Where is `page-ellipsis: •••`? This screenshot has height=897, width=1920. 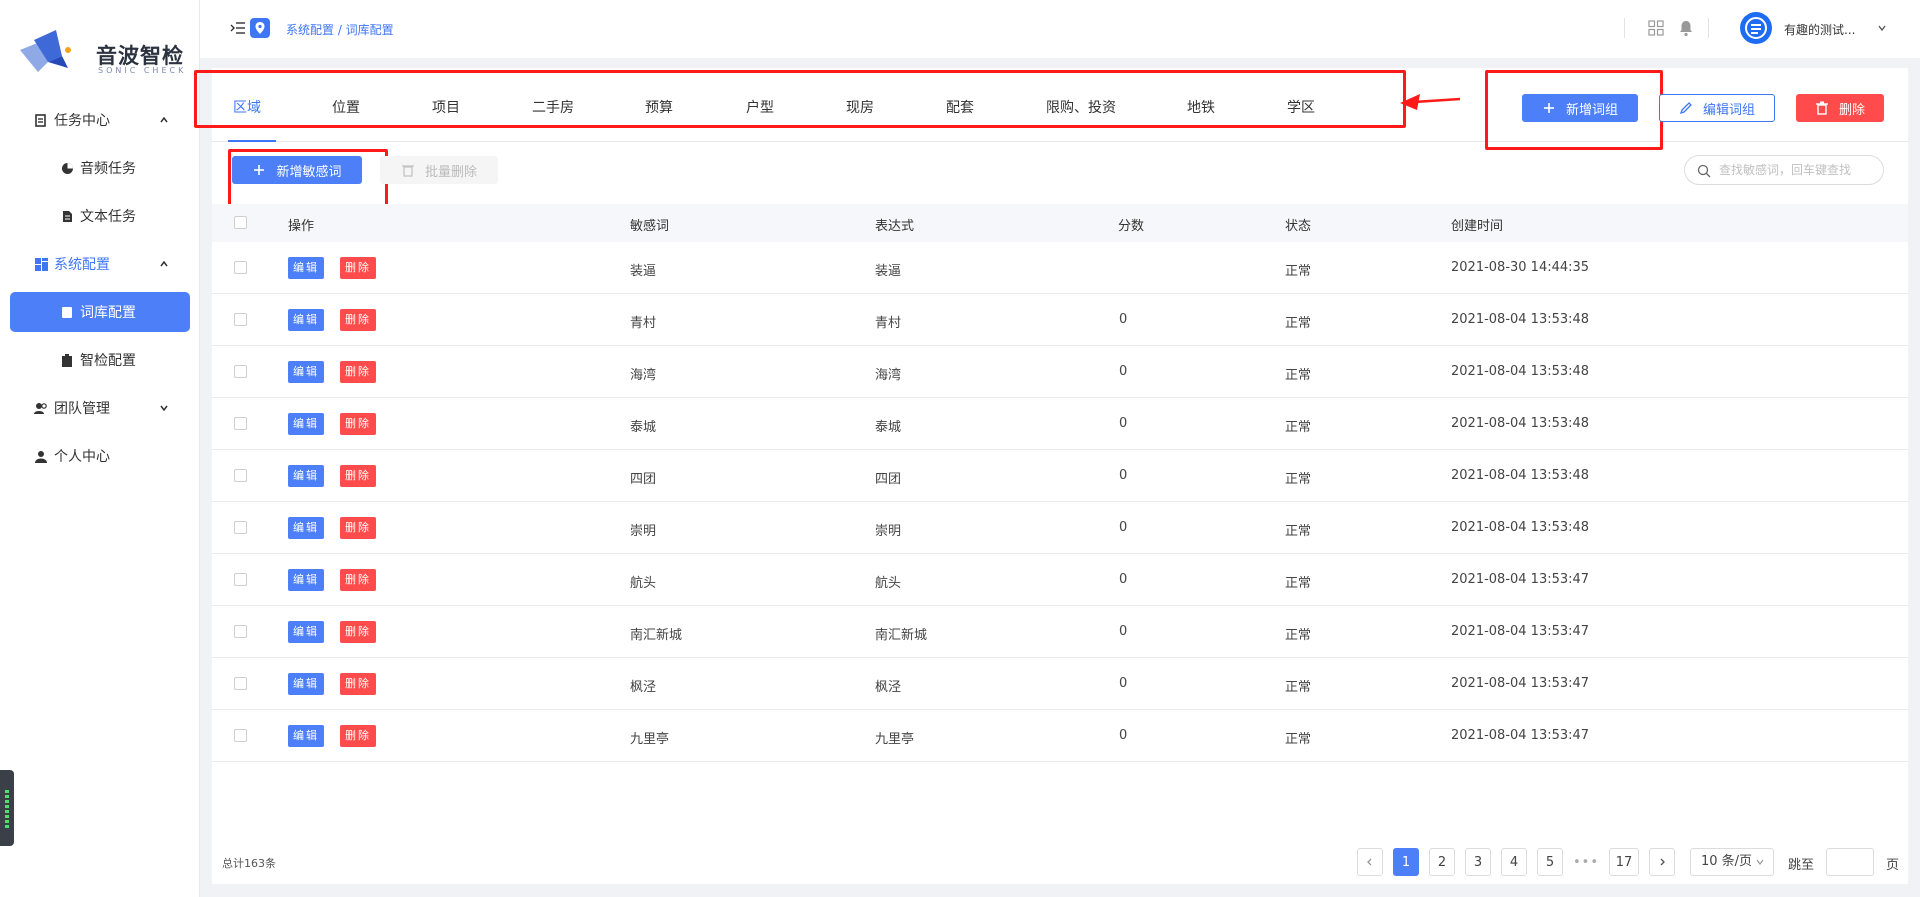 page-ellipsis: ••• is located at coordinates (1586, 862).